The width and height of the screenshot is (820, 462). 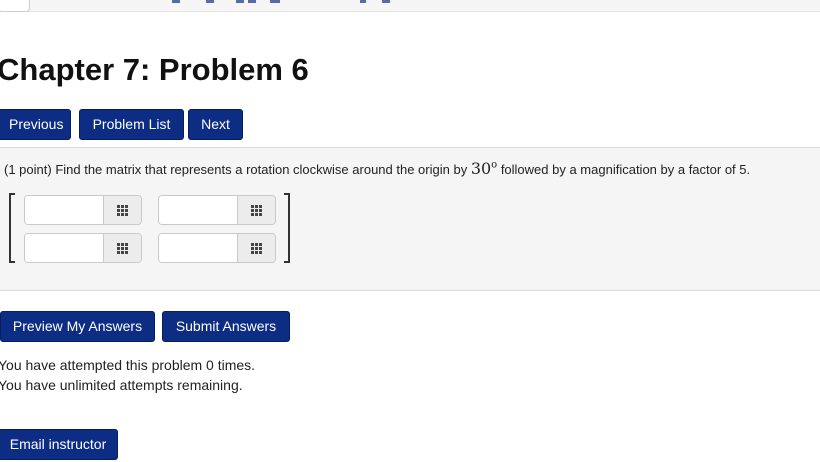 What do you see at coordinates (481, 168) in the screenshot?
I see `angle-number: 30` at bounding box center [481, 168].